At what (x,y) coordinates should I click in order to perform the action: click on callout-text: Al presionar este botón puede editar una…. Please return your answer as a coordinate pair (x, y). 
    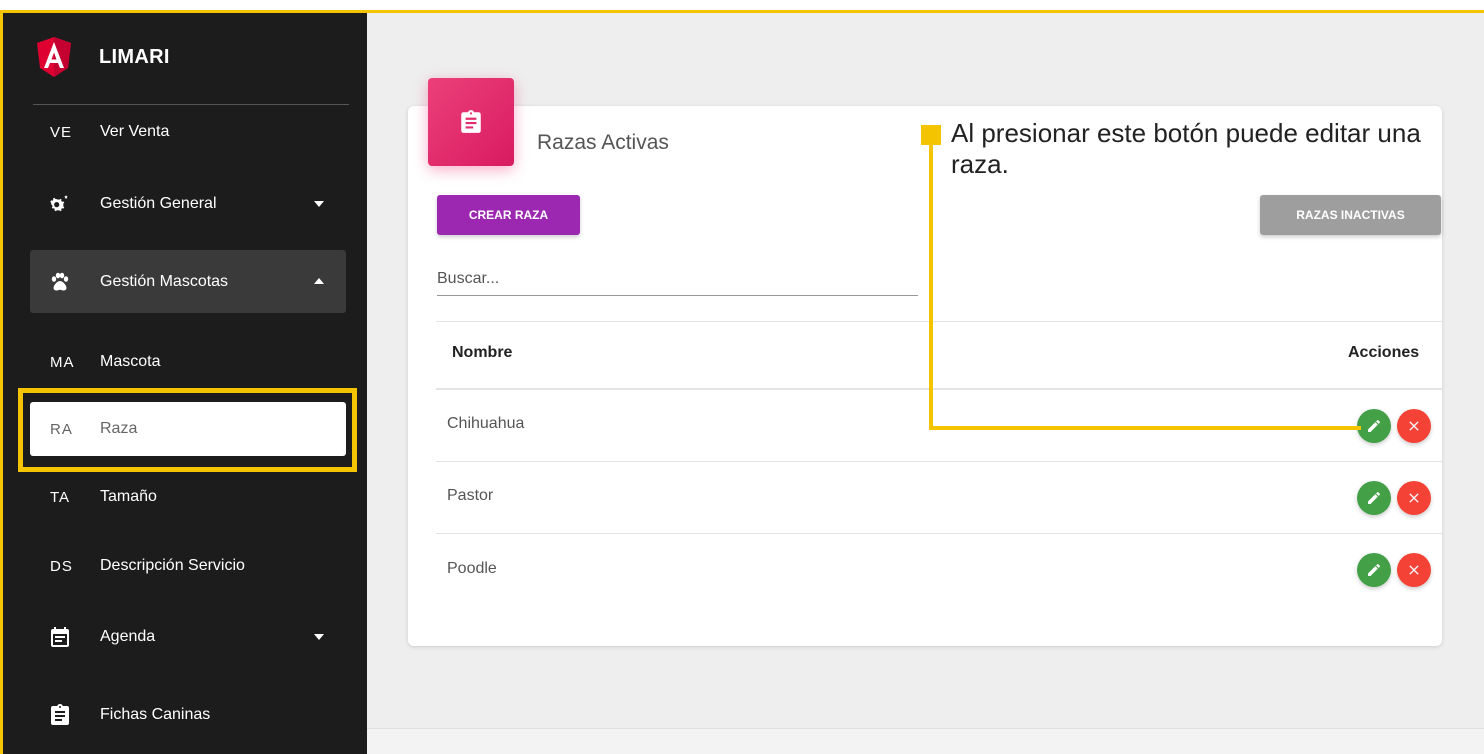
    Looking at the image, I should click on (1186, 148).